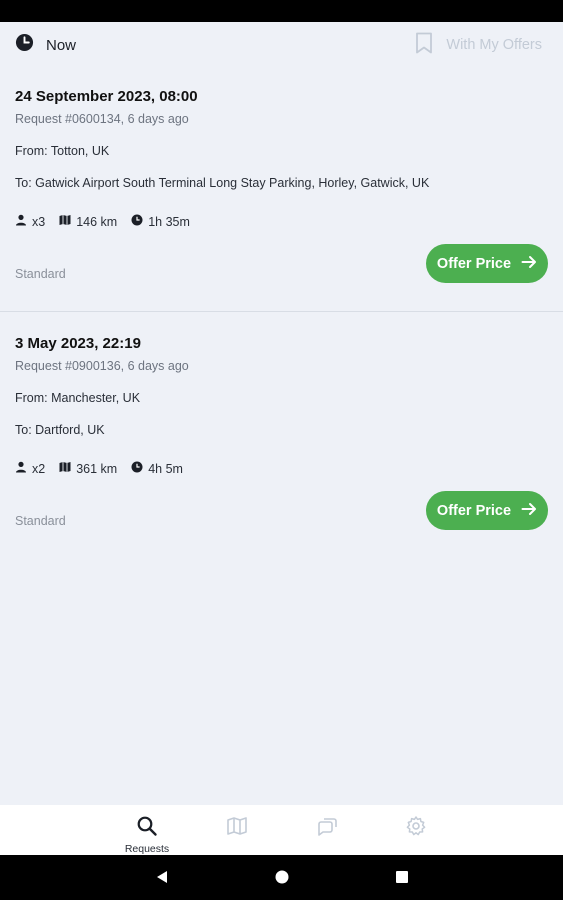  I want to click on distance: 361 km, so click(88, 468).